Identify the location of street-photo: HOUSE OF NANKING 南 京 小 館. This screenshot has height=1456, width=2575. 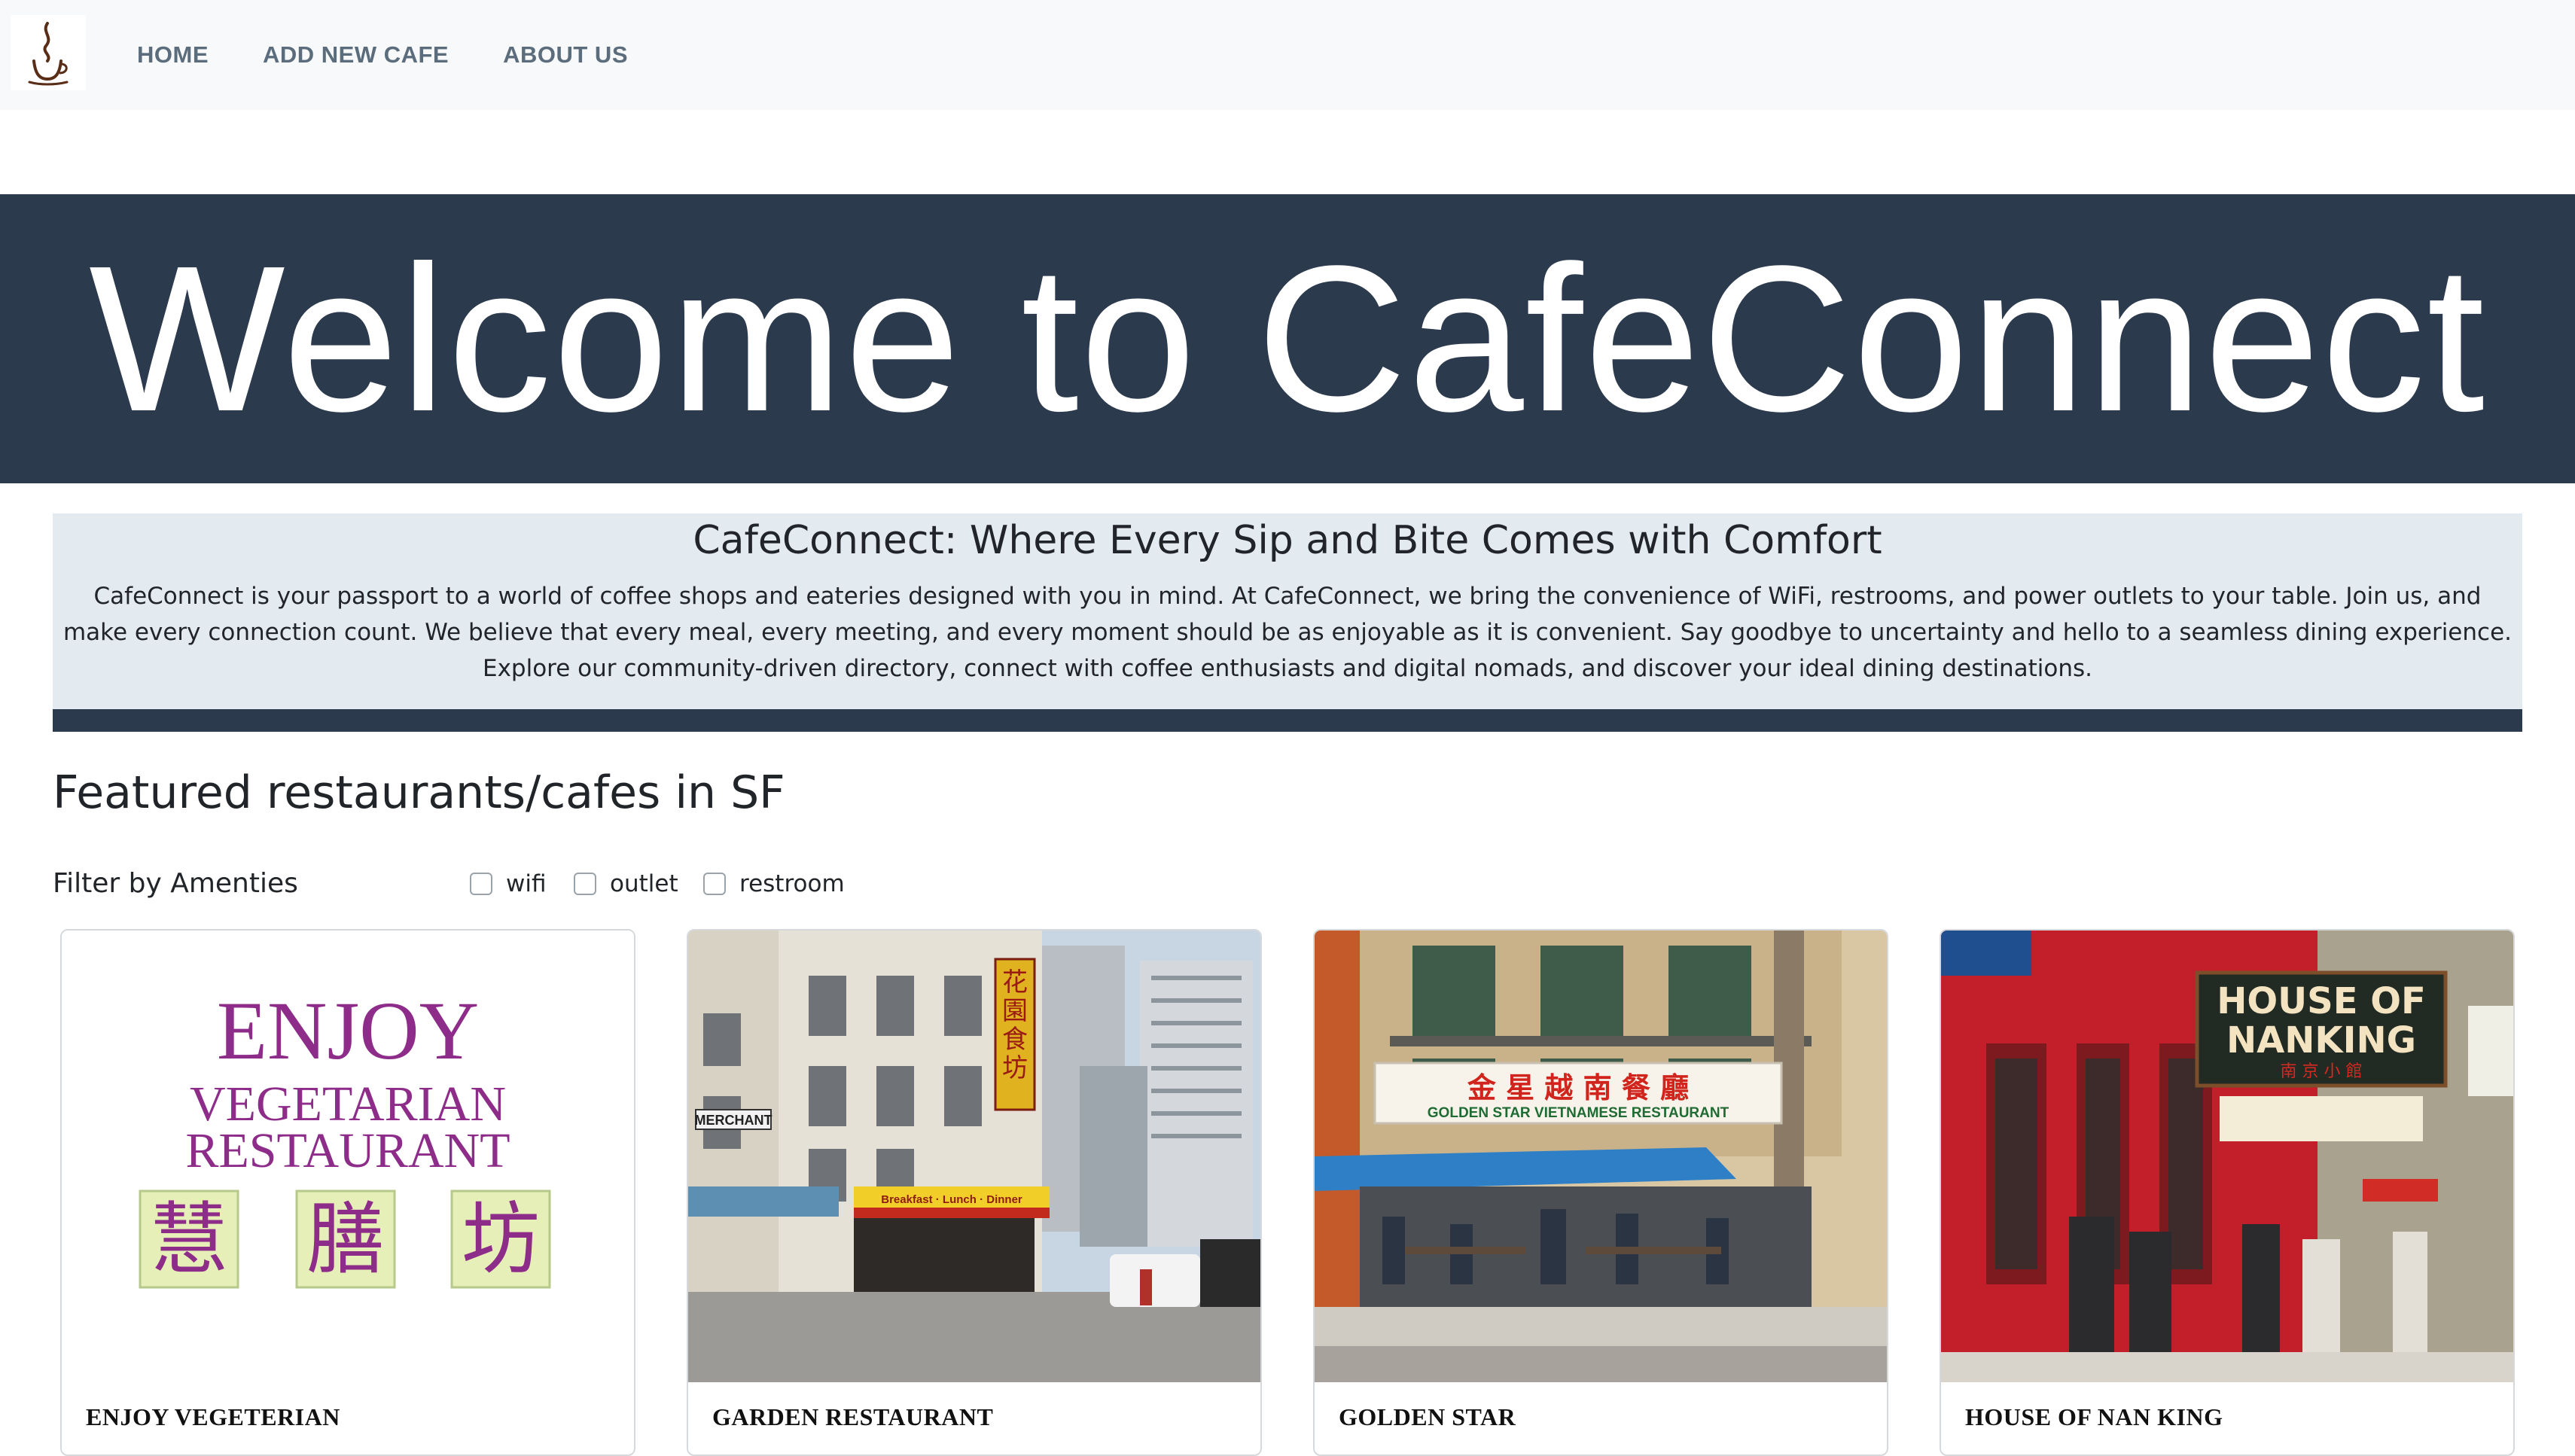
(2227, 1156).